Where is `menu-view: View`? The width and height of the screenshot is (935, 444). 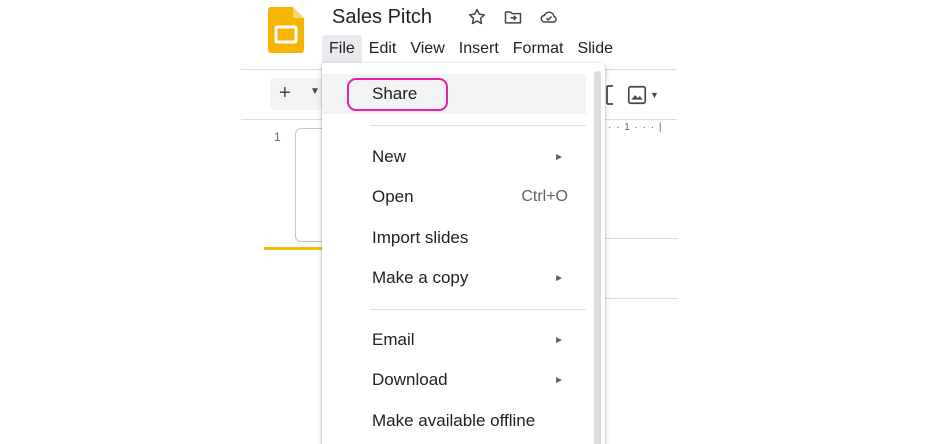 menu-view: View is located at coordinates (427, 49).